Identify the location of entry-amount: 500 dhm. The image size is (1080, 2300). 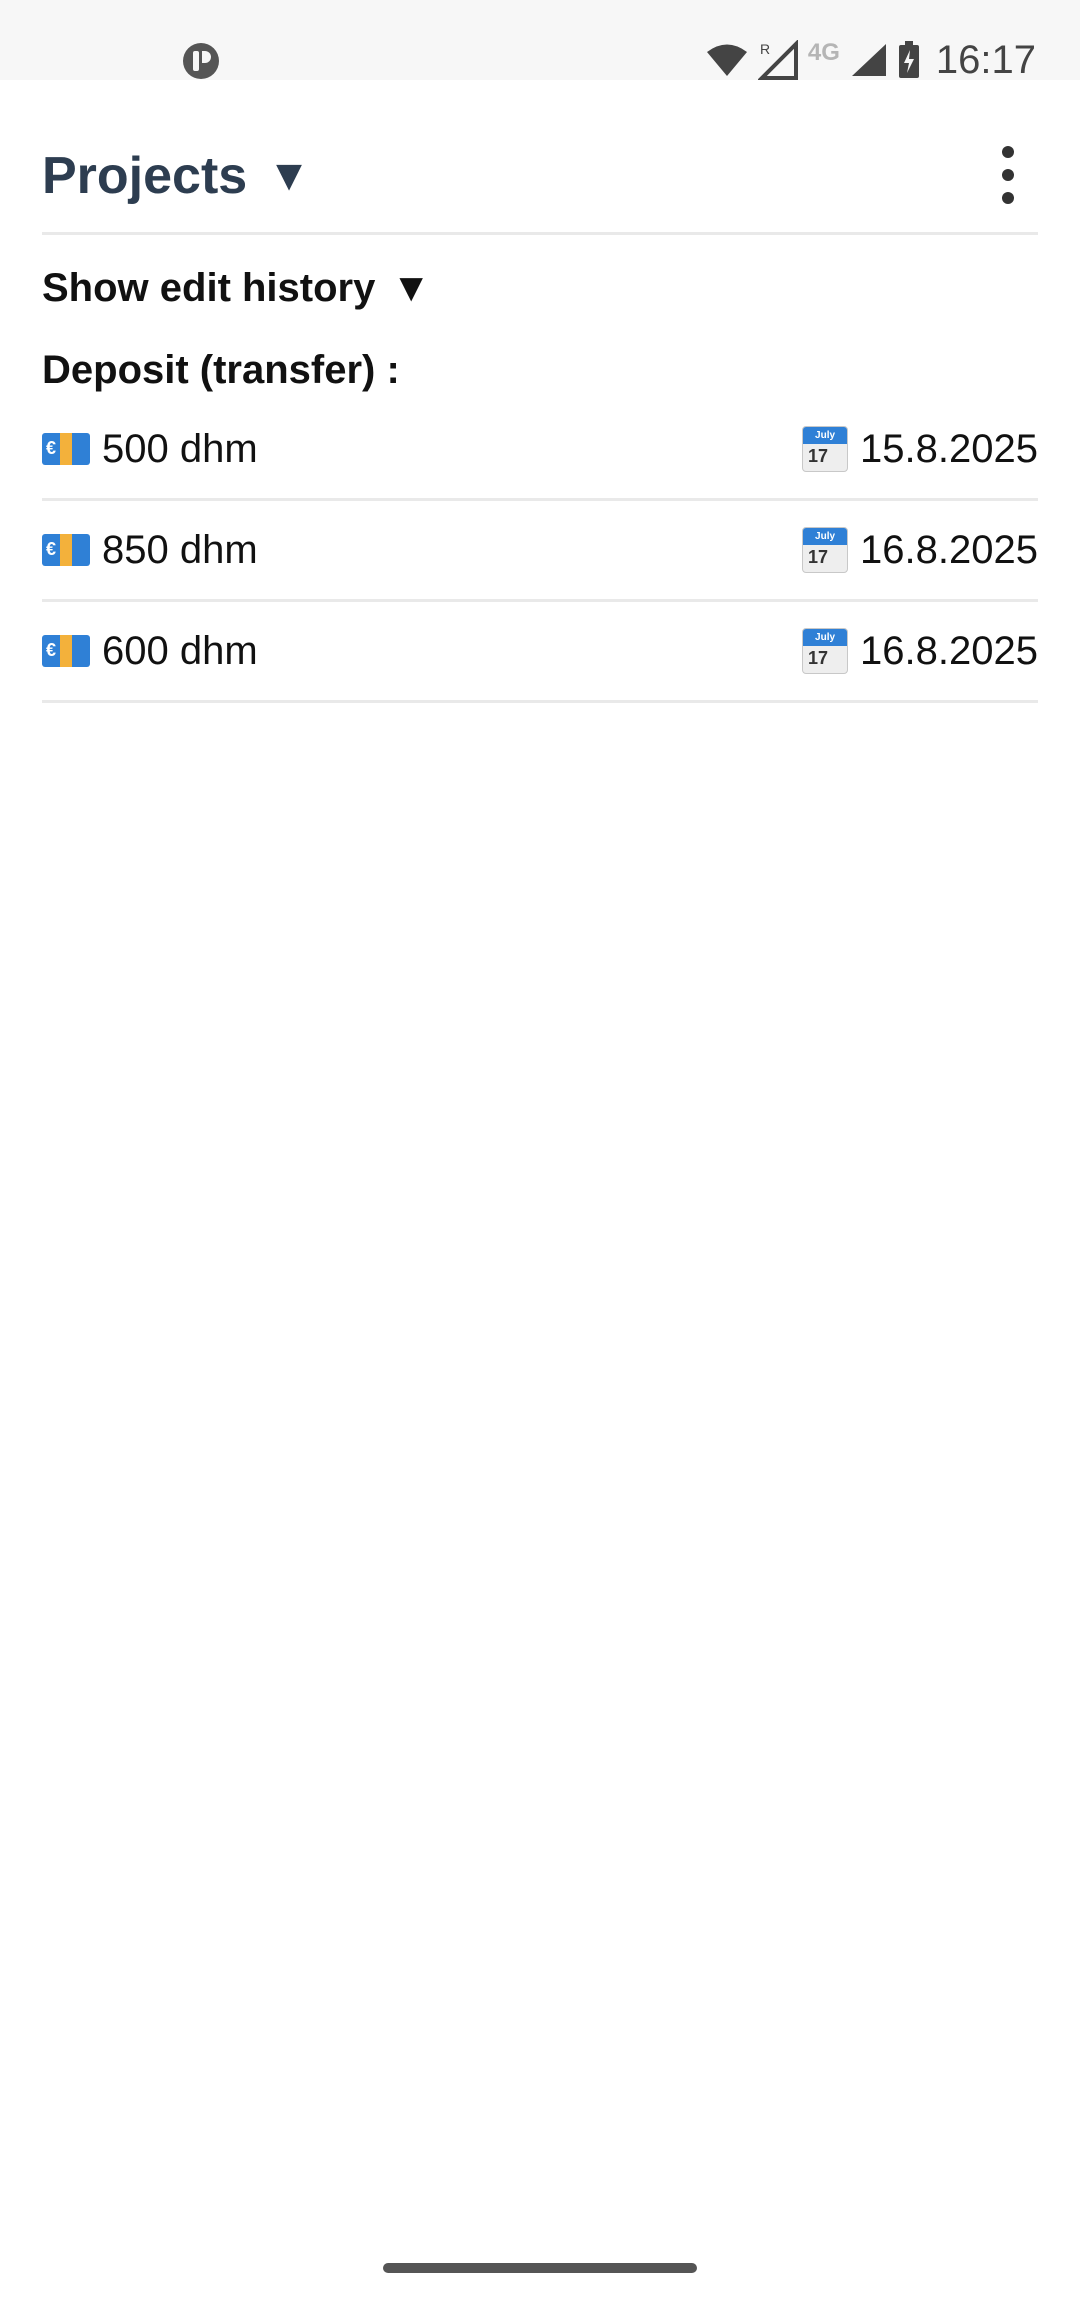
(180, 448).